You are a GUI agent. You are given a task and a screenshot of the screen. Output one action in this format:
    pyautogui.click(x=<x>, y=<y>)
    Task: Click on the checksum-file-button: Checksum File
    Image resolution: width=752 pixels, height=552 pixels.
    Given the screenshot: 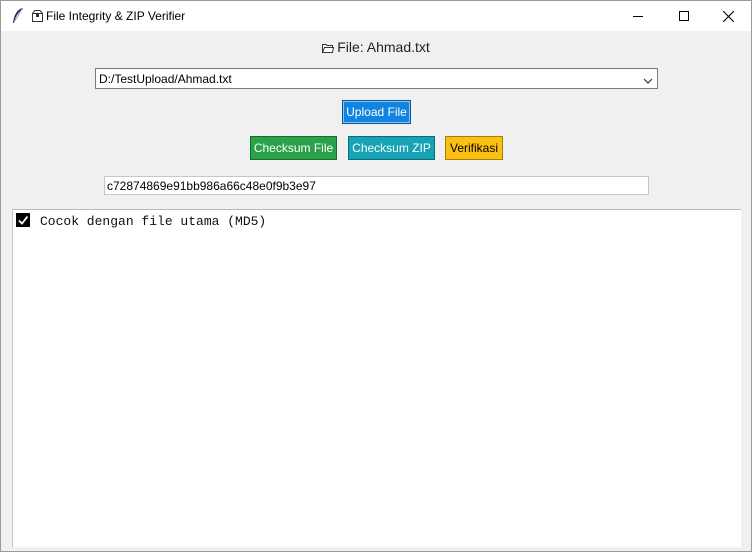 What is the action you would take?
    pyautogui.click(x=293, y=148)
    